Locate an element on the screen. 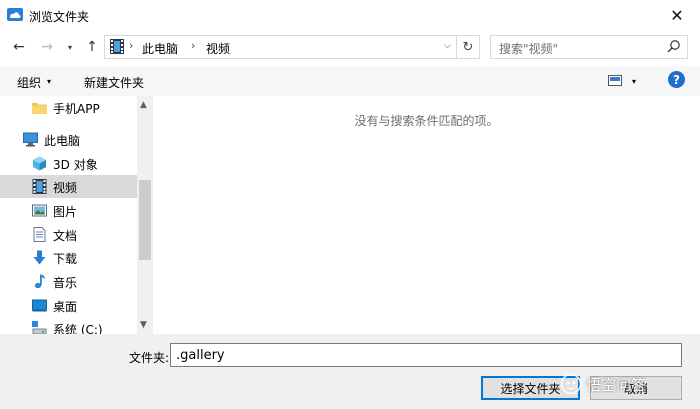 The height and width of the screenshot is (409, 700). sidebar-item-downloads: 下载 is located at coordinates (68, 257).